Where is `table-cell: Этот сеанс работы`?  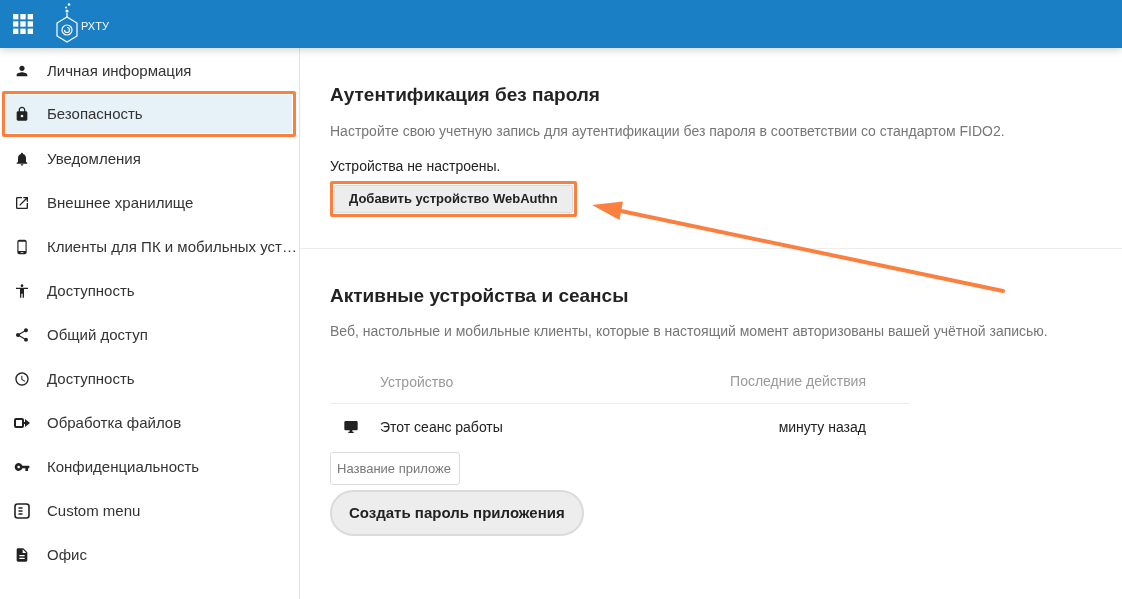 table-cell: Этот сеанс работы is located at coordinates (441, 427).